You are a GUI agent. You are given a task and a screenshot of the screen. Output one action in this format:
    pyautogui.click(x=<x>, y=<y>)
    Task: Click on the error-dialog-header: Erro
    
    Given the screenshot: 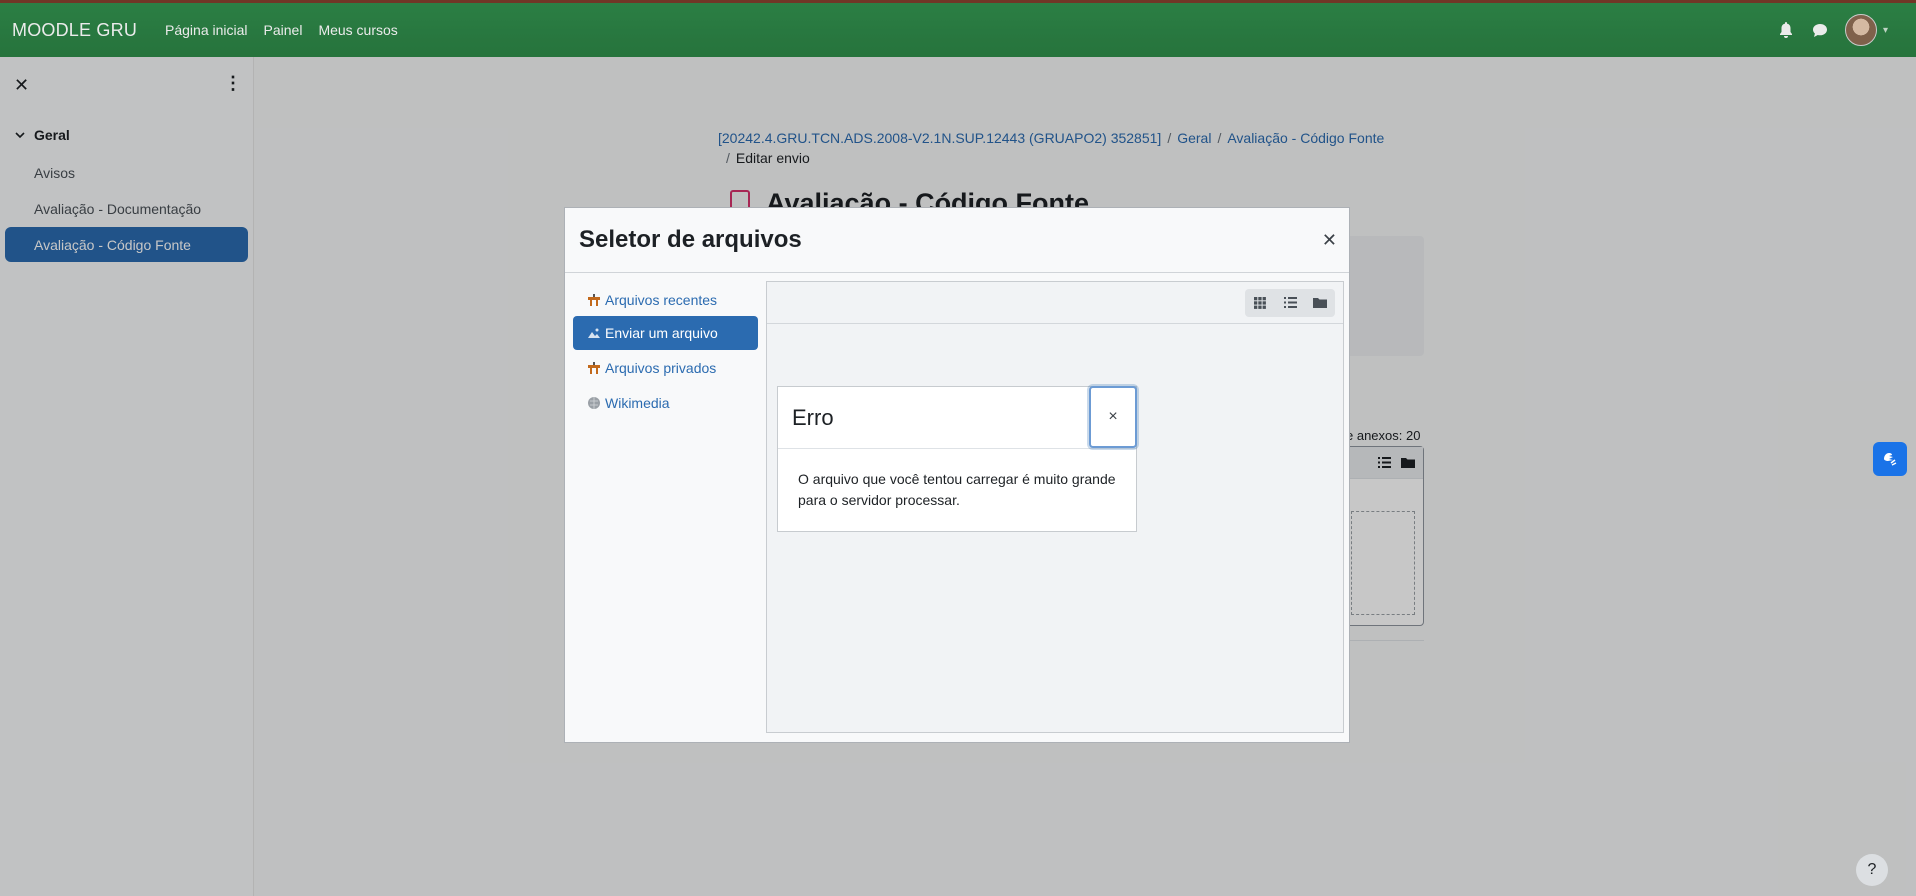 What is the action you would take?
    pyautogui.click(x=957, y=418)
    